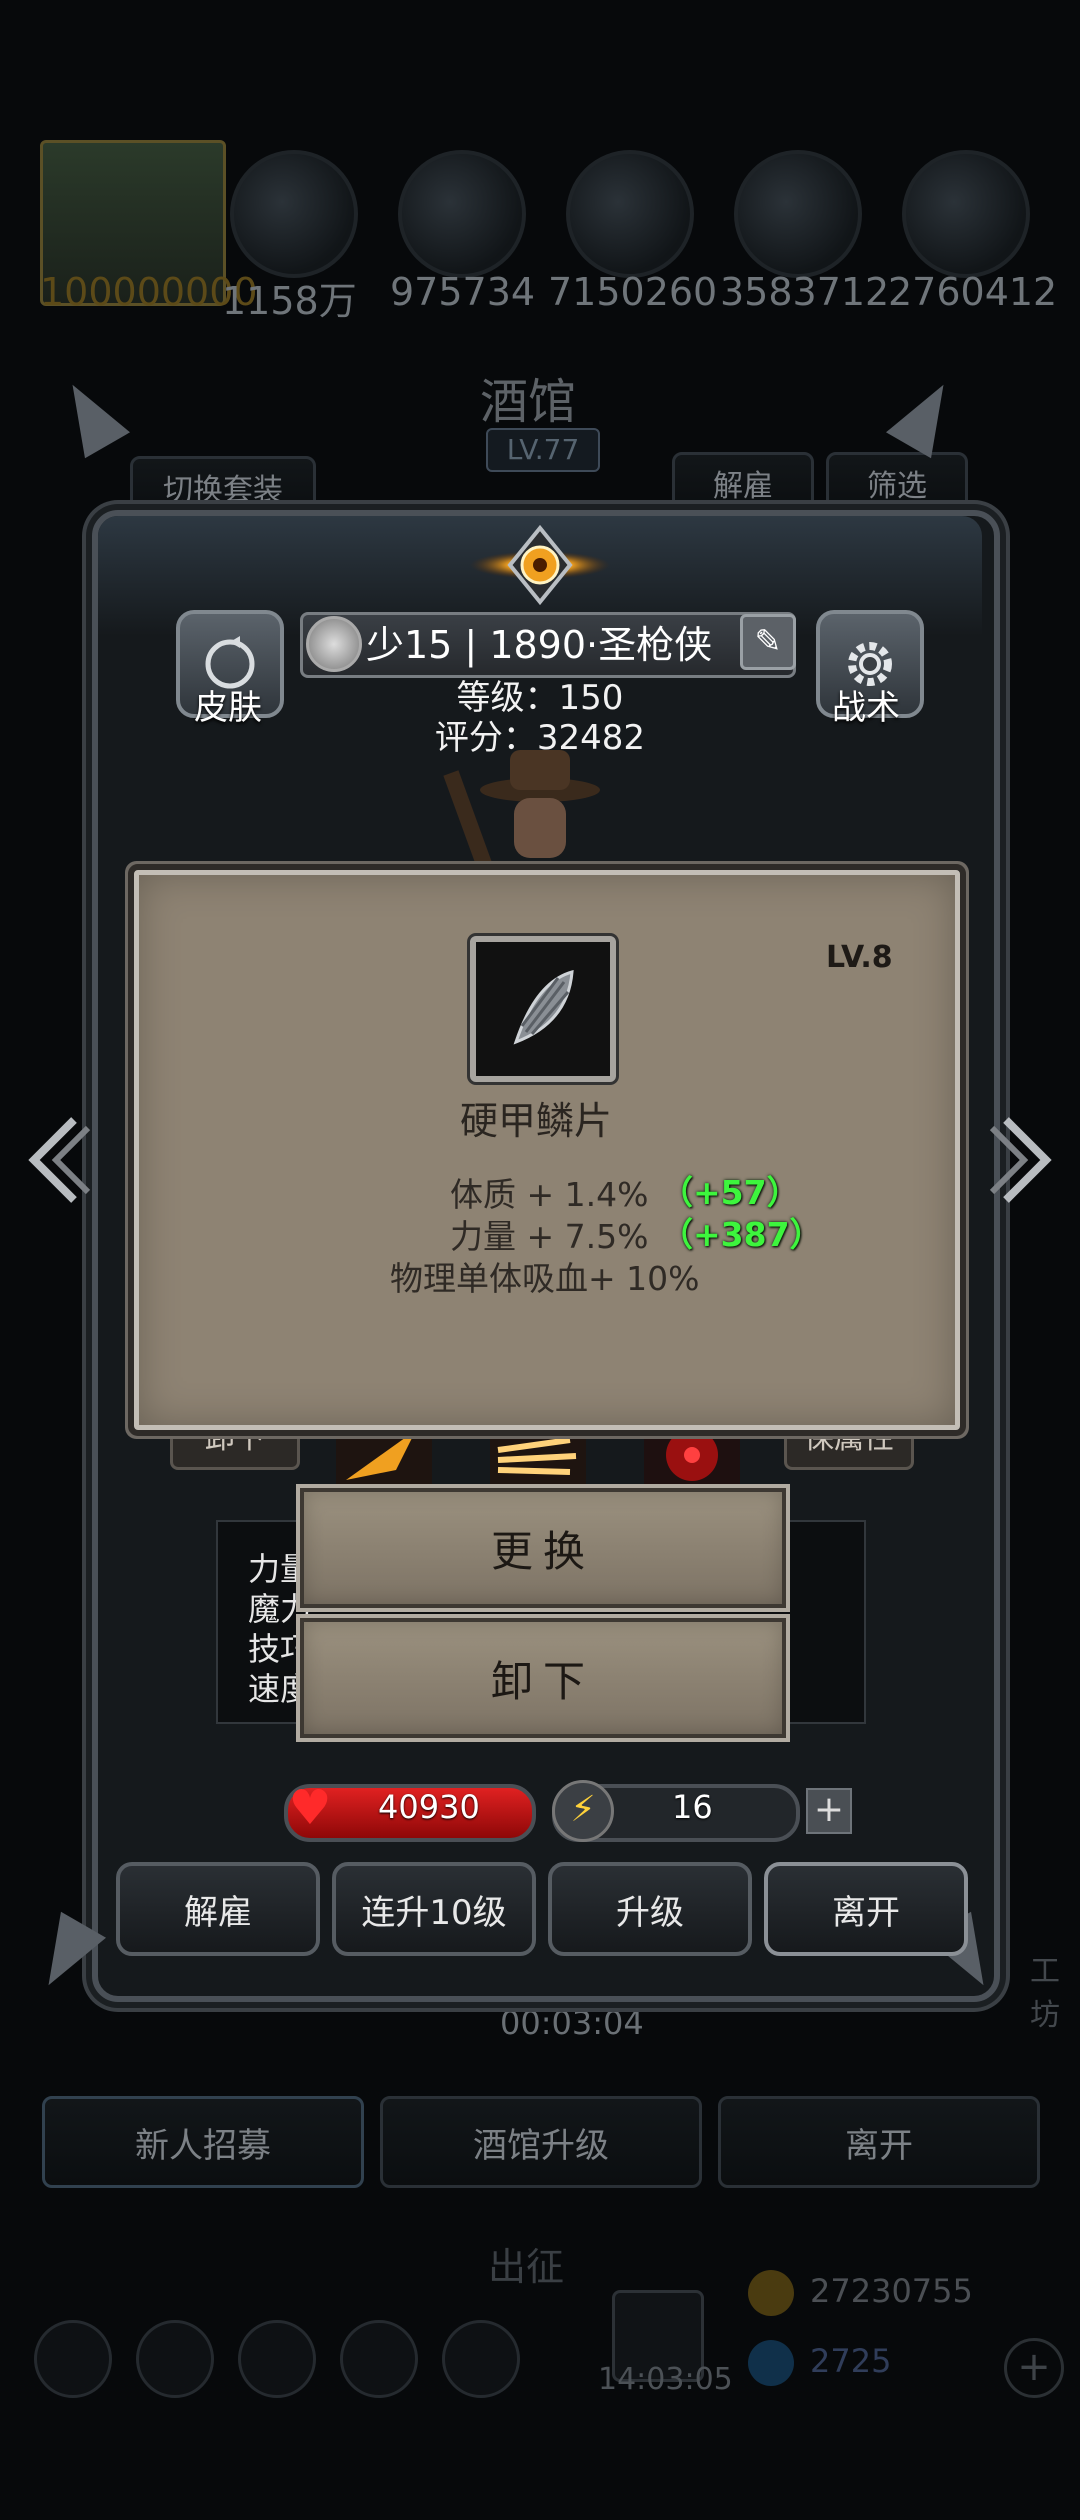 The width and height of the screenshot is (1080, 2520). I want to click on add-energy-button: +, so click(829, 1811).